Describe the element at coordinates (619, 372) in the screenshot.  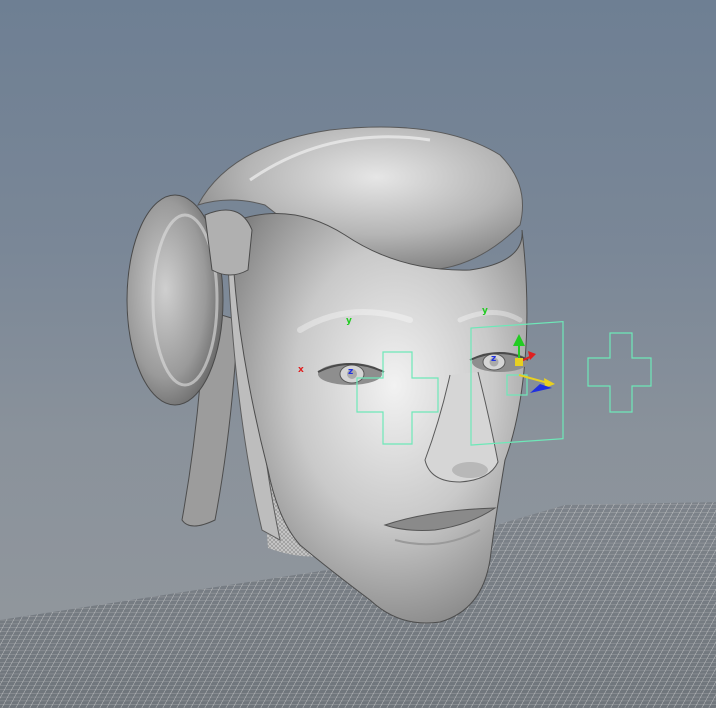
I see `eye-aim-locator-target` at that location.